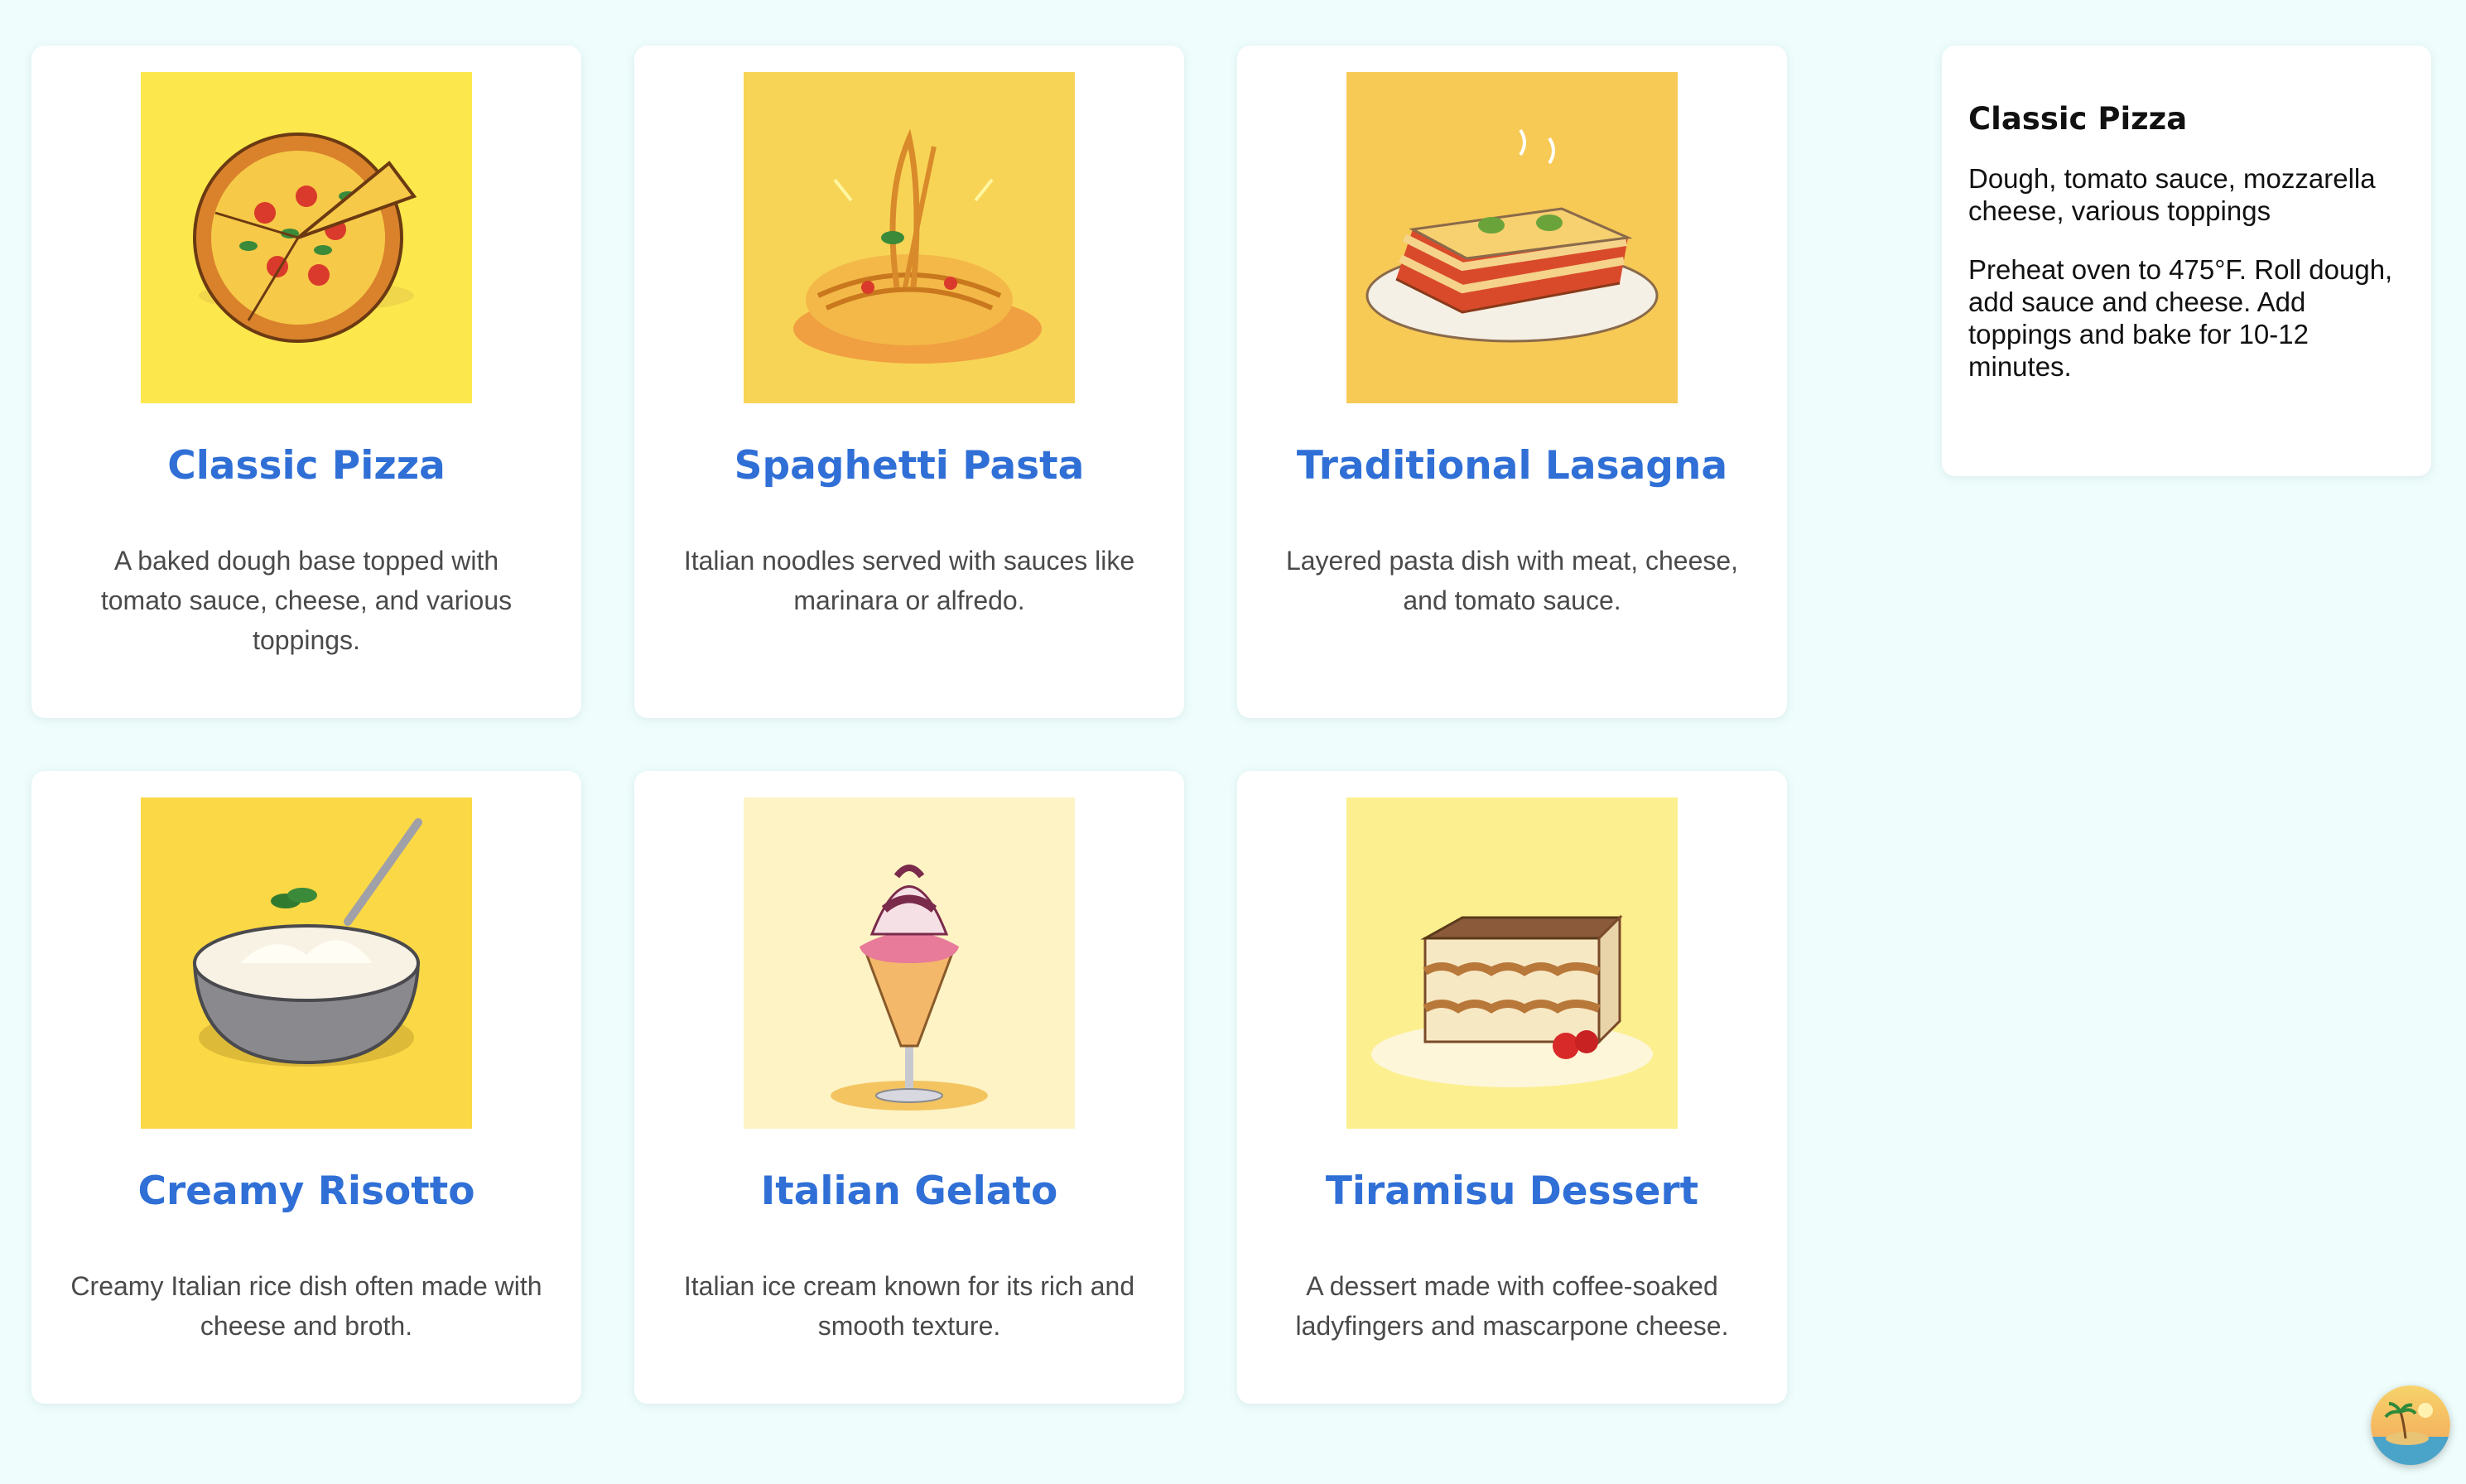 This screenshot has height=1484, width=2466. What do you see at coordinates (2078, 119) in the screenshot?
I see `detail-title: Classic Pizza` at bounding box center [2078, 119].